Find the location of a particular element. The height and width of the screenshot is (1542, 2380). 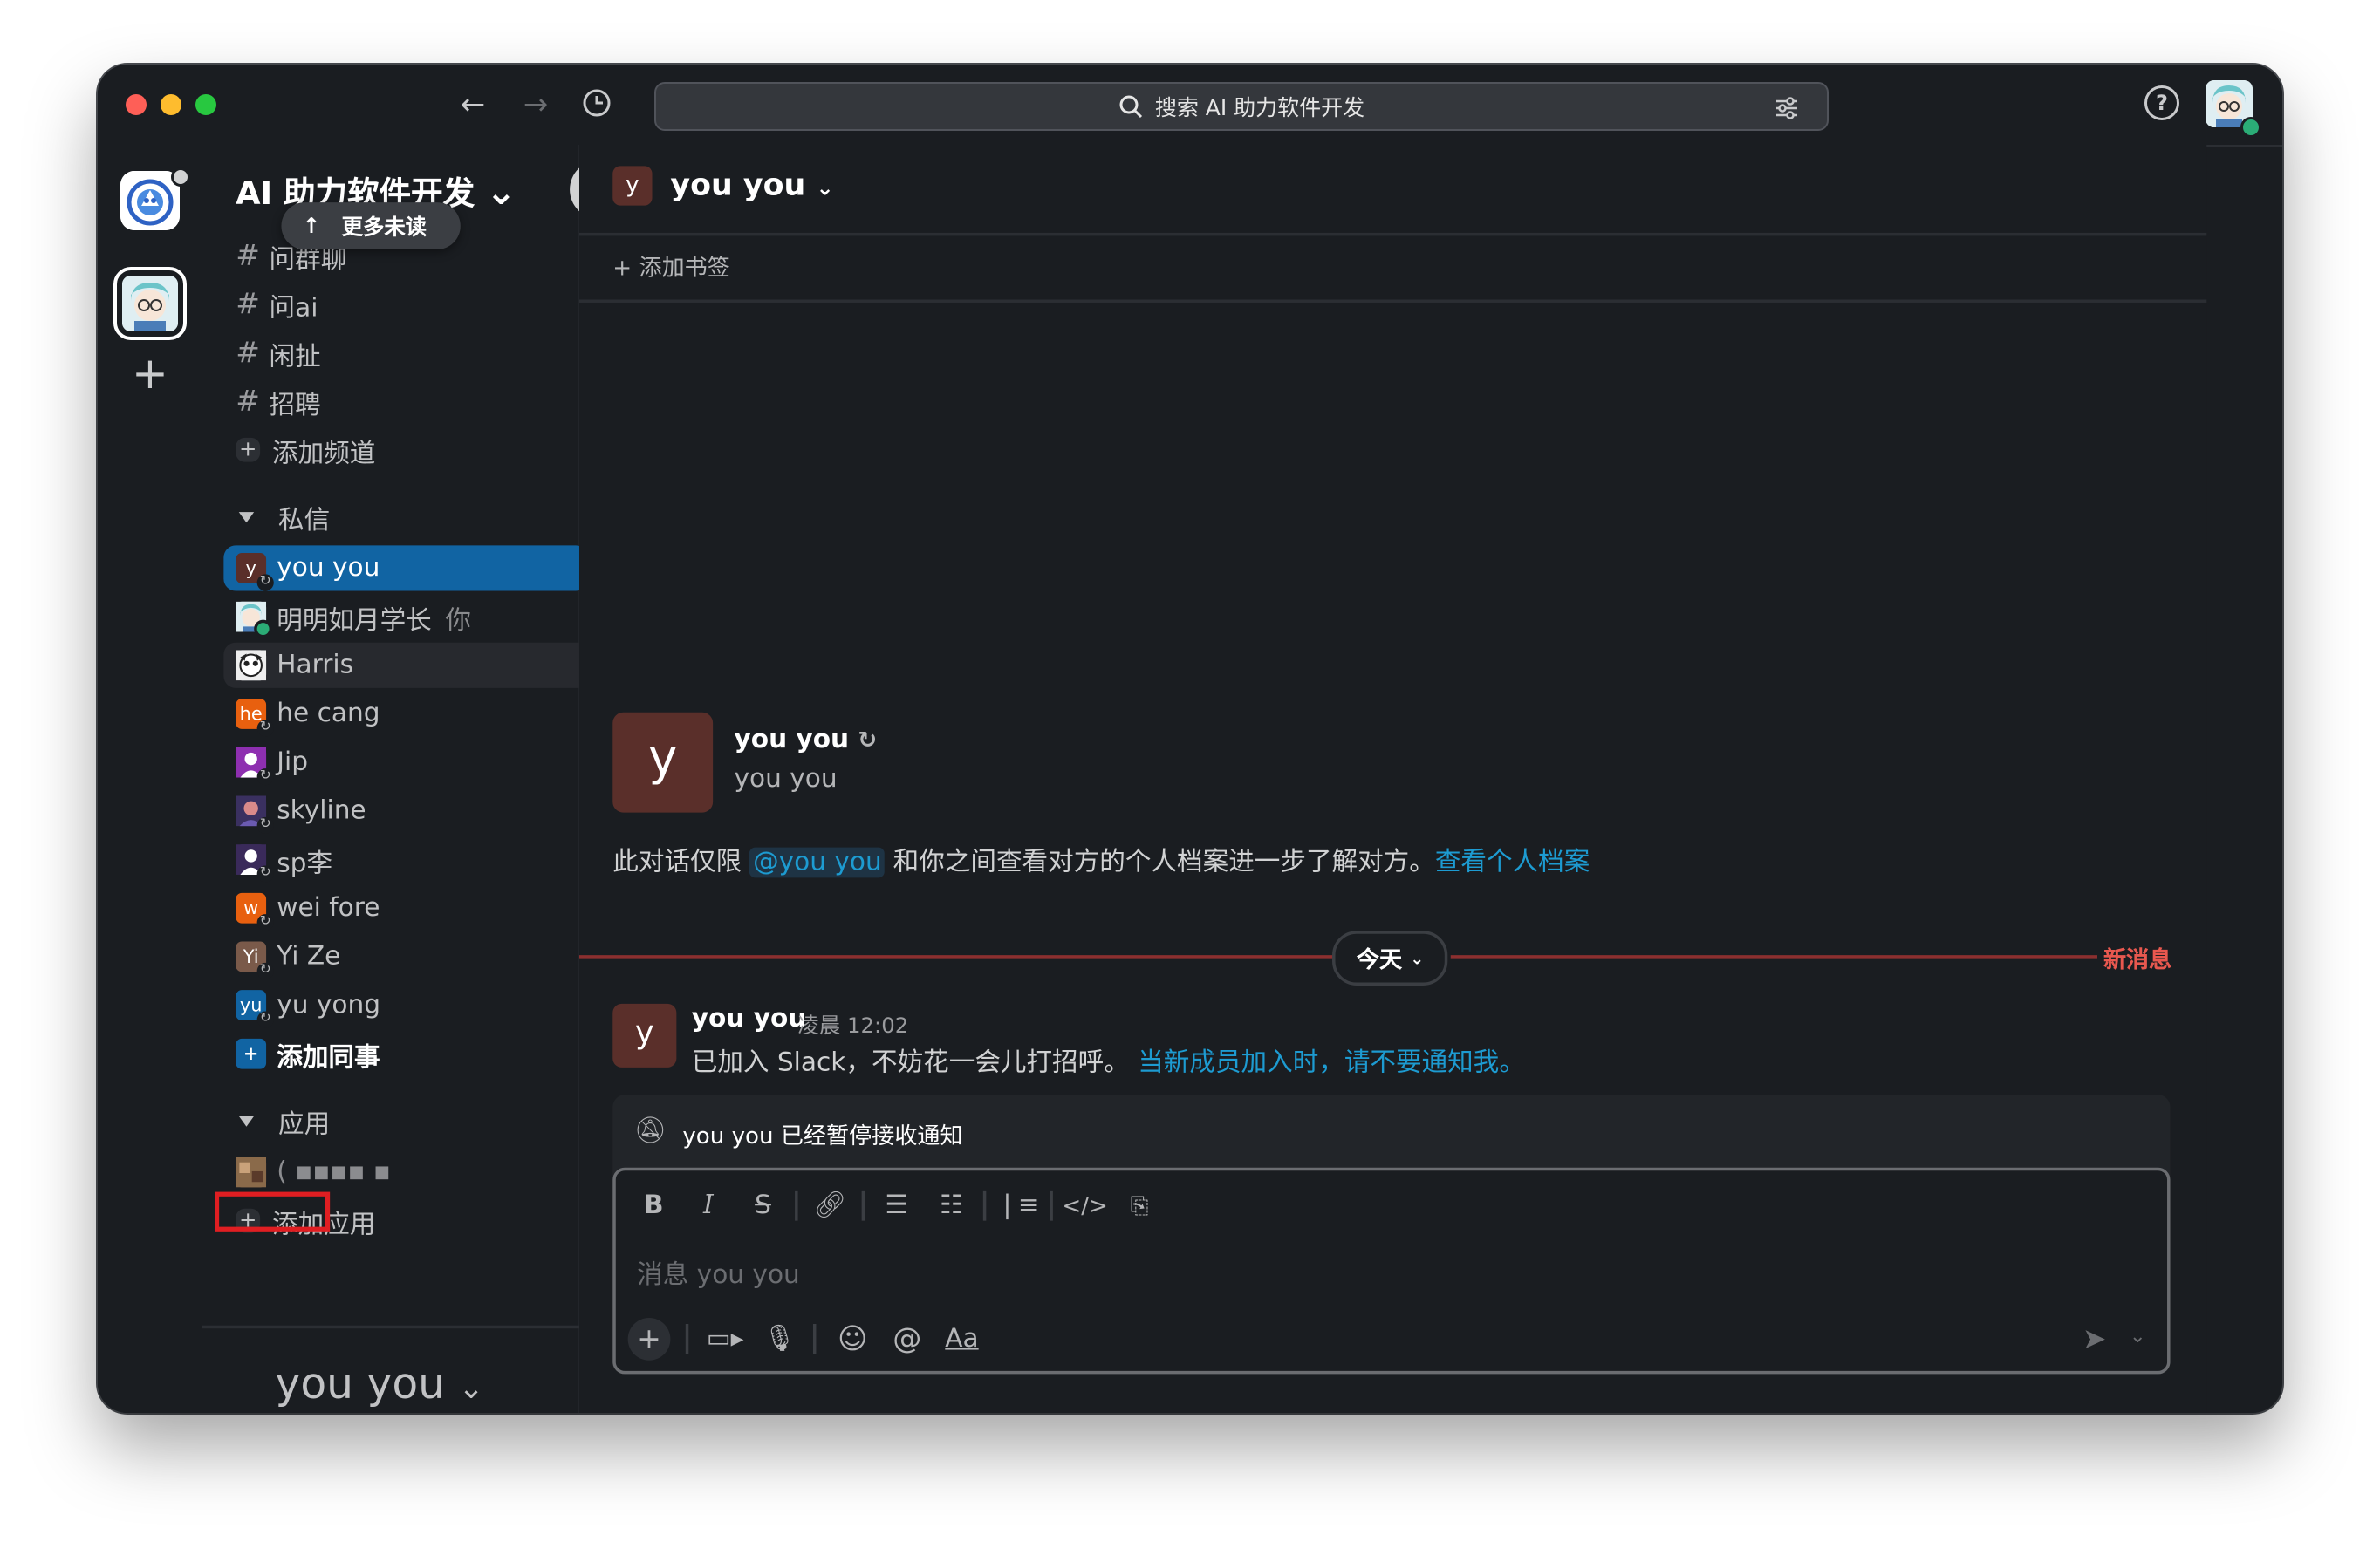

blockquote-icon: ❘≡ is located at coordinates (1018, 1205).